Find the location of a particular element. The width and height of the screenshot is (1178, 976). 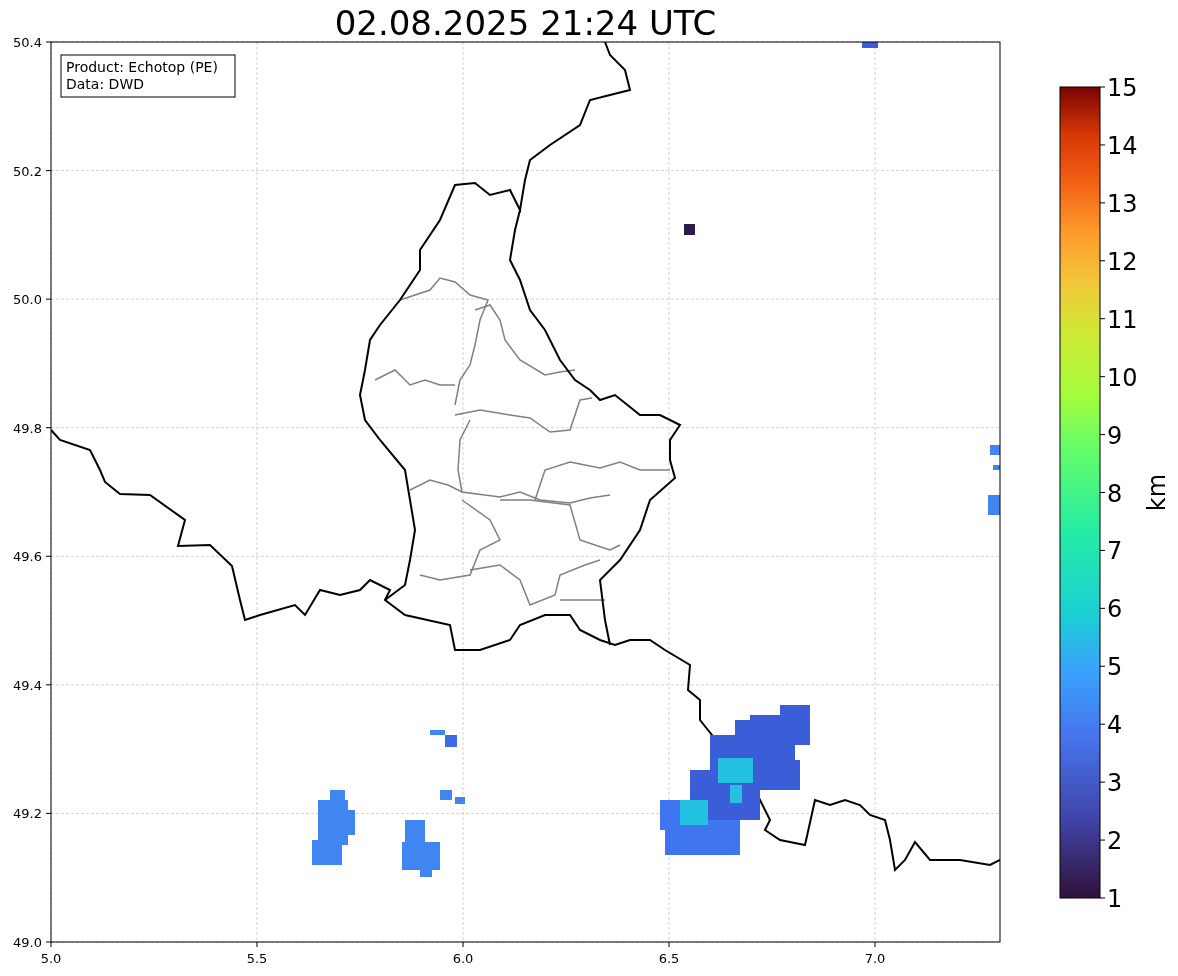

axis-tick-label: 7.0 is located at coordinates (875, 958).